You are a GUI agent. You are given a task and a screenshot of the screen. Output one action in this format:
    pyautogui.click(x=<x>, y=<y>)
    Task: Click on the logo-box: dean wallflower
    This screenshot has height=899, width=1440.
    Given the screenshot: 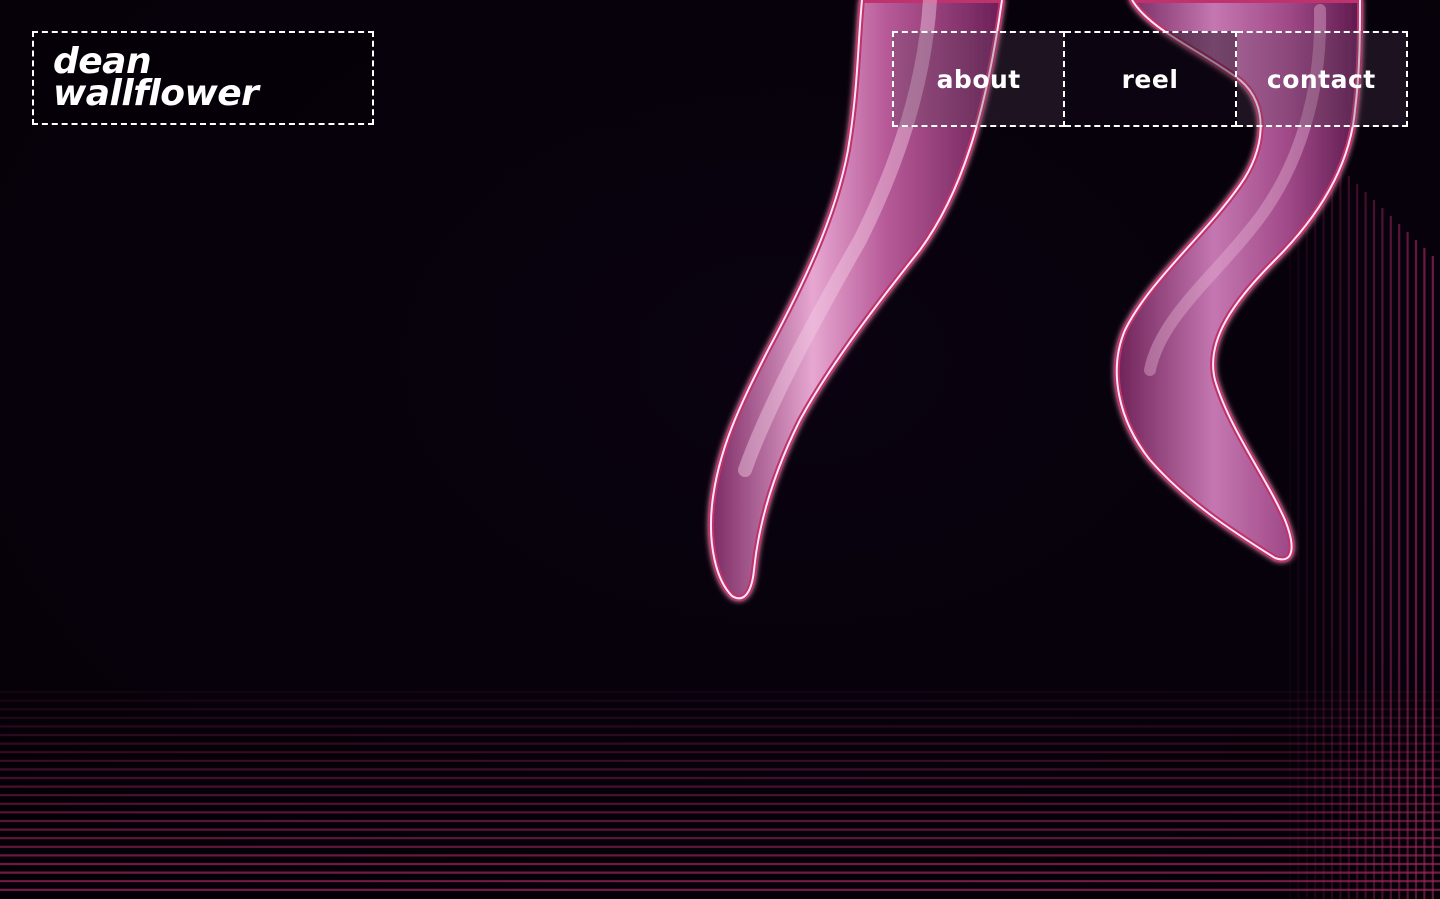 What is the action you would take?
    pyautogui.click(x=203, y=78)
    